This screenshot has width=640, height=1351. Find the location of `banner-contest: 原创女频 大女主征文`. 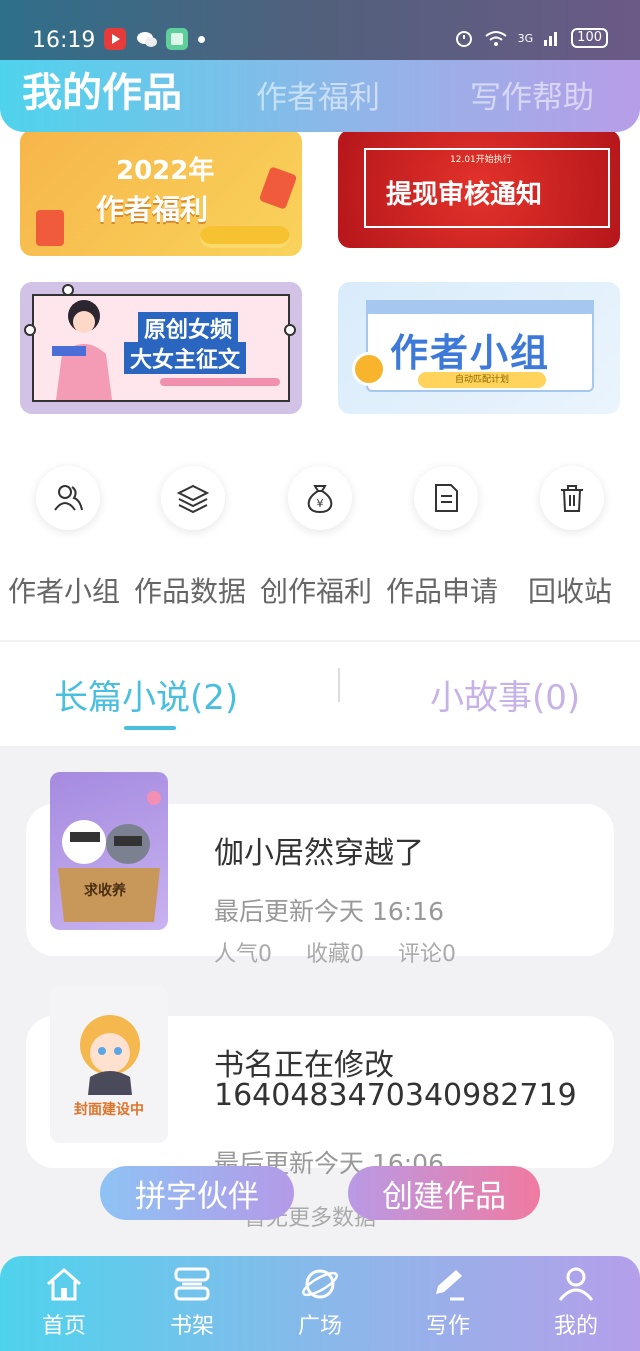

banner-contest: 原创女频 大女主征文 is located at coordinates (161, 348).